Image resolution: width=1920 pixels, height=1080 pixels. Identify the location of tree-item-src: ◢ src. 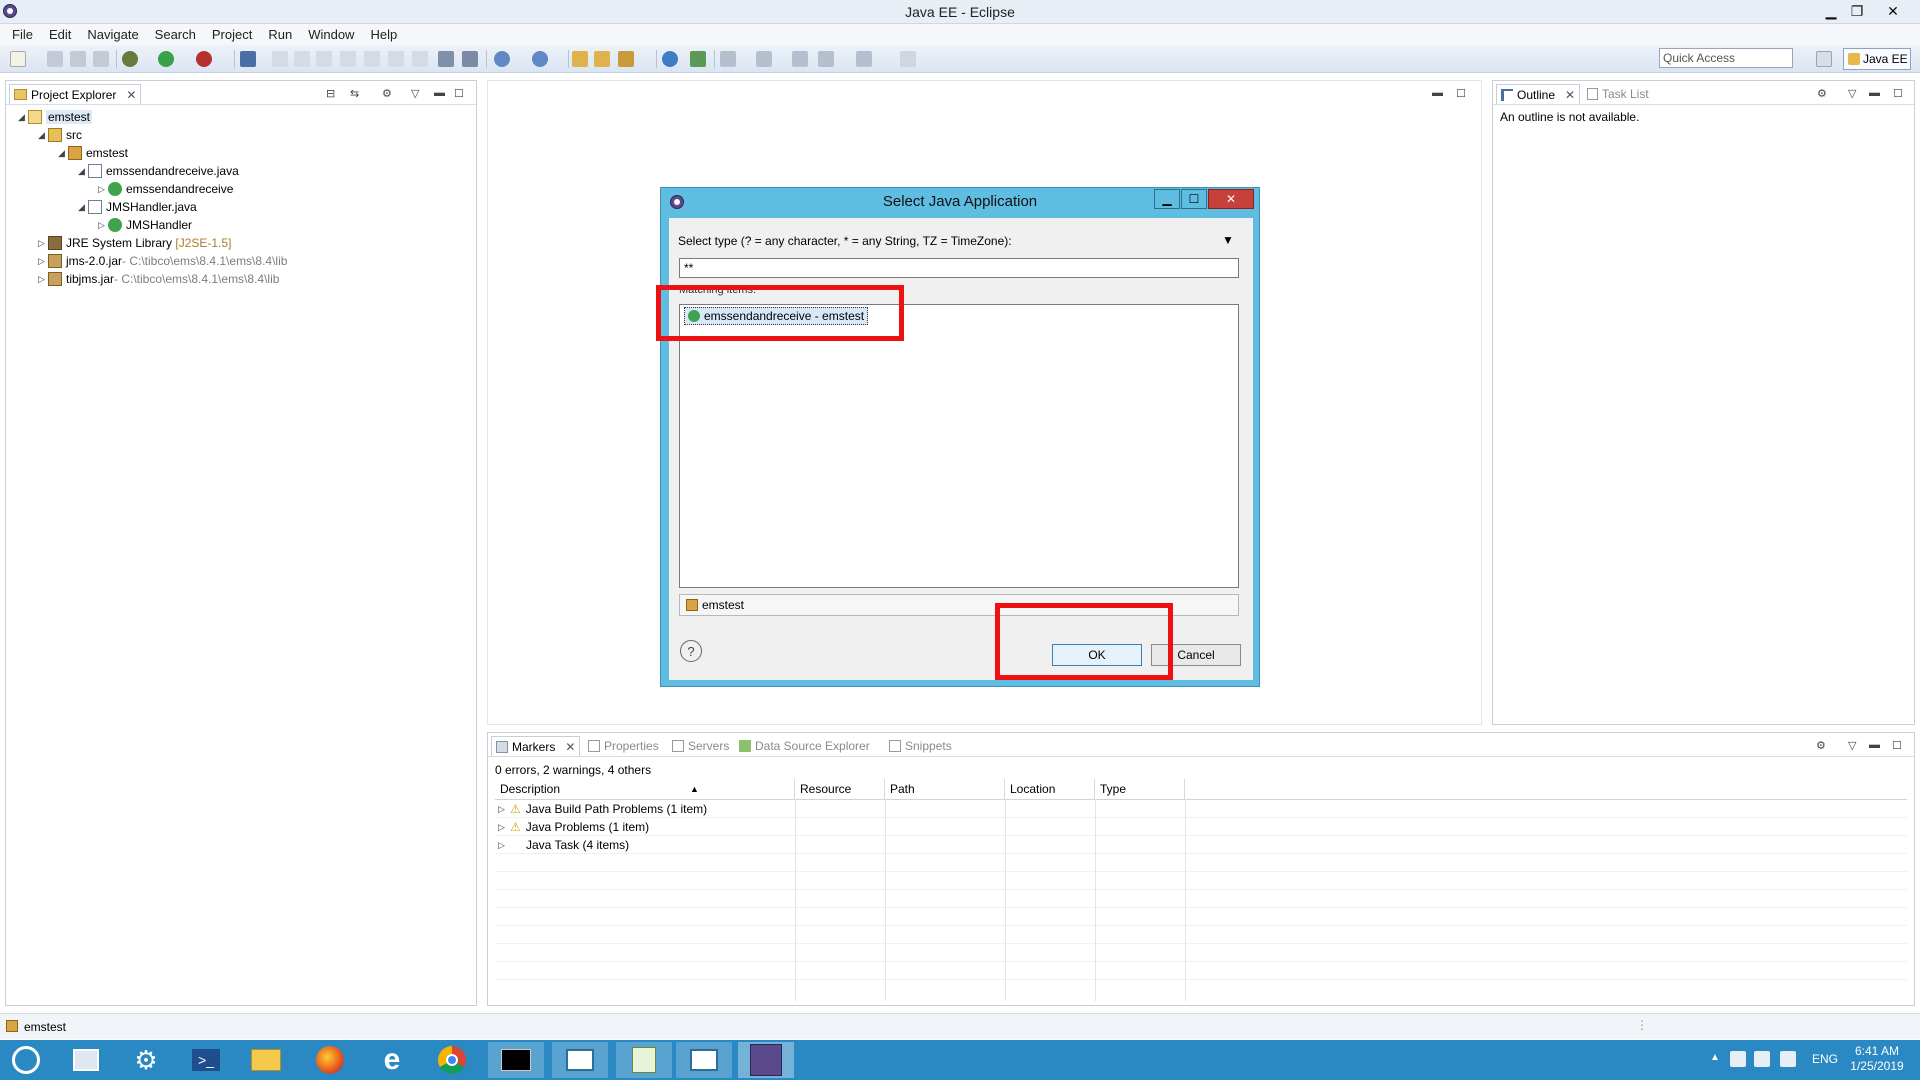
(60, 135).